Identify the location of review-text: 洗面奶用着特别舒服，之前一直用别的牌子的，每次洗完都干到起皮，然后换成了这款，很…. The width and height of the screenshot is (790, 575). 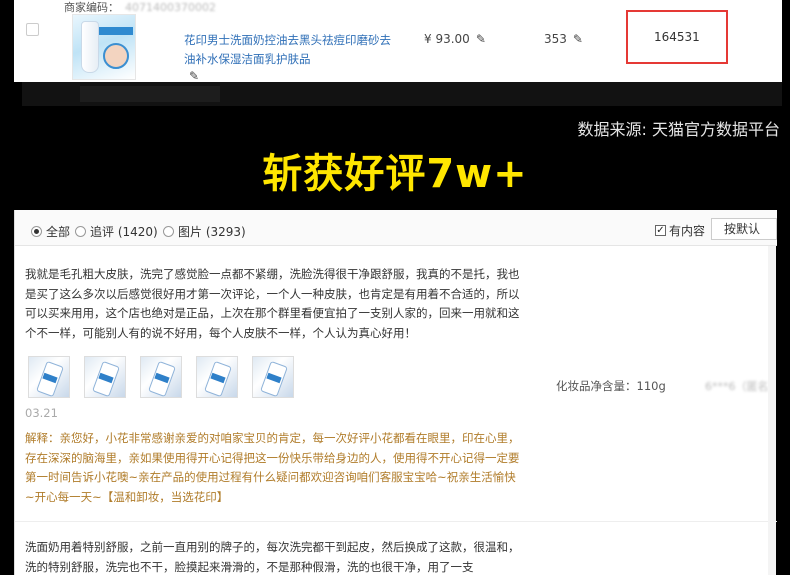
(272, 557).